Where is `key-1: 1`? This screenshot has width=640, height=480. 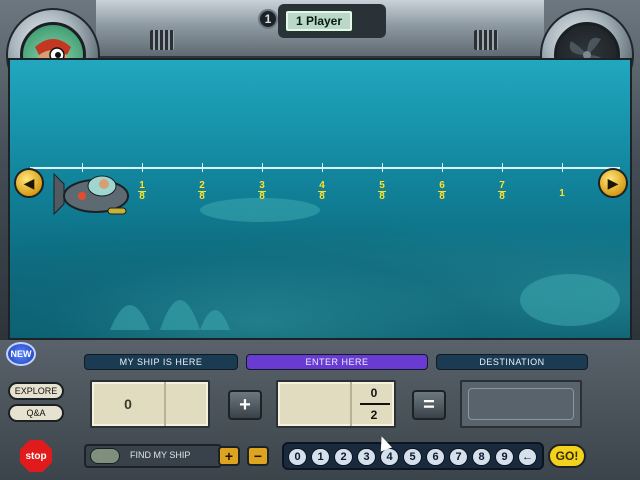
key-1: 1 is located at coordinates (320, 457).